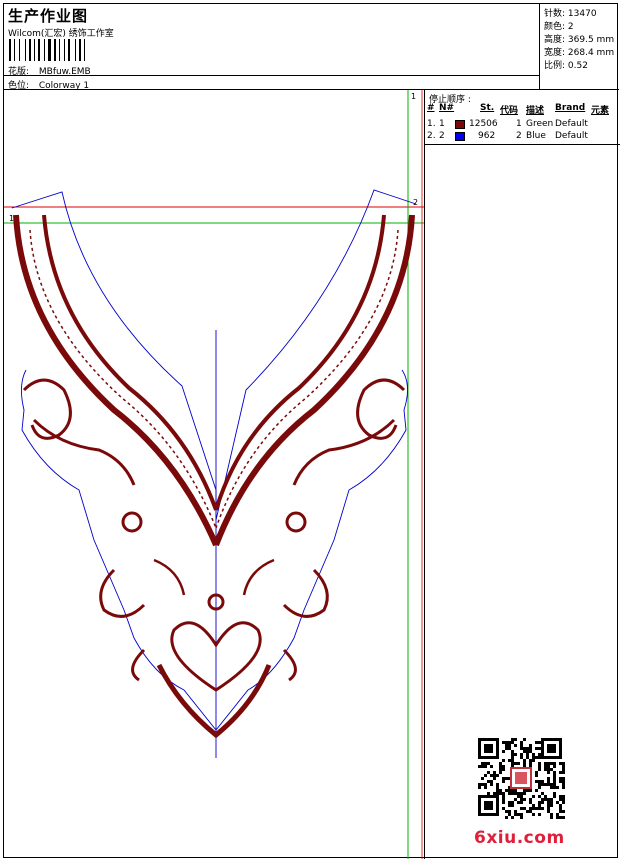  Describe the element at coordinates (600, 111) in the screenshot. I see `col-element: 元素` at that location.